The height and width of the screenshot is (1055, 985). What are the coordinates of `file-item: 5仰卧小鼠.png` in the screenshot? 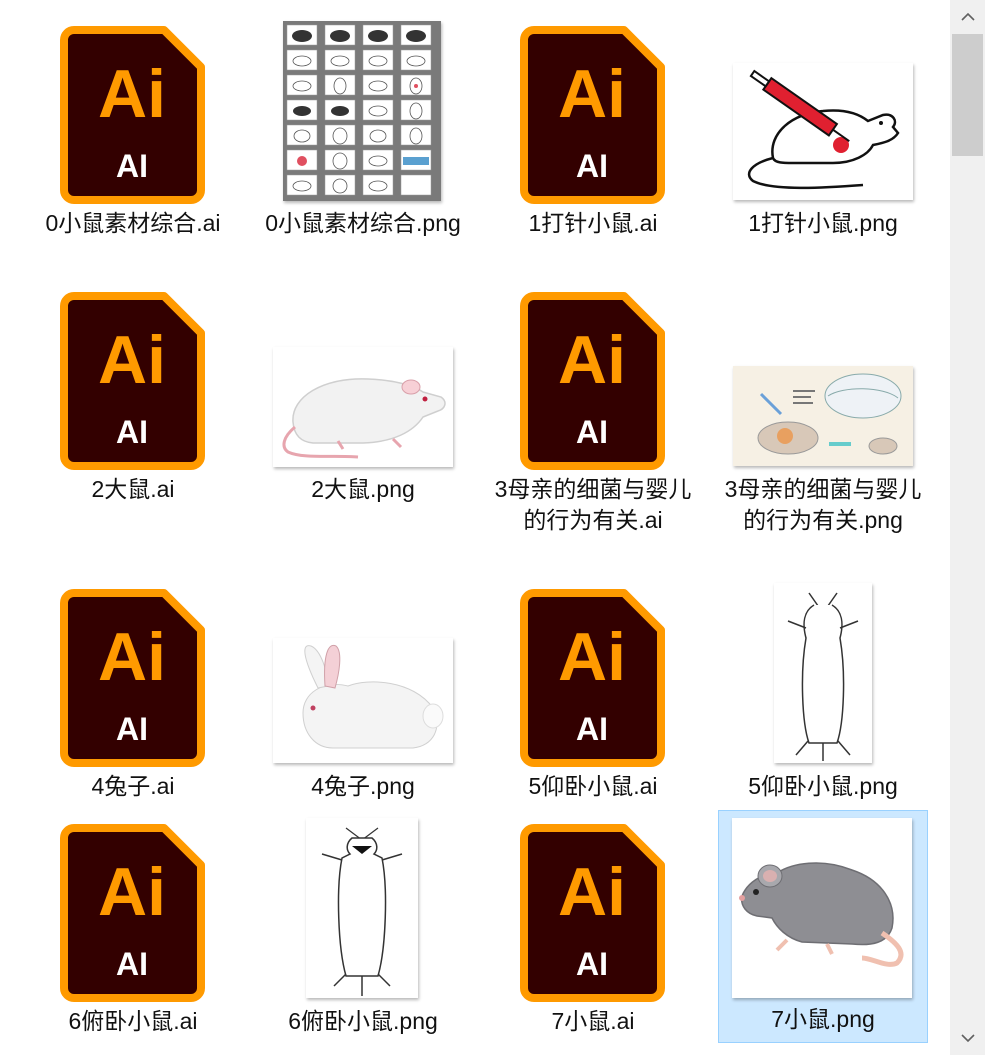 It's located at (823, 692).